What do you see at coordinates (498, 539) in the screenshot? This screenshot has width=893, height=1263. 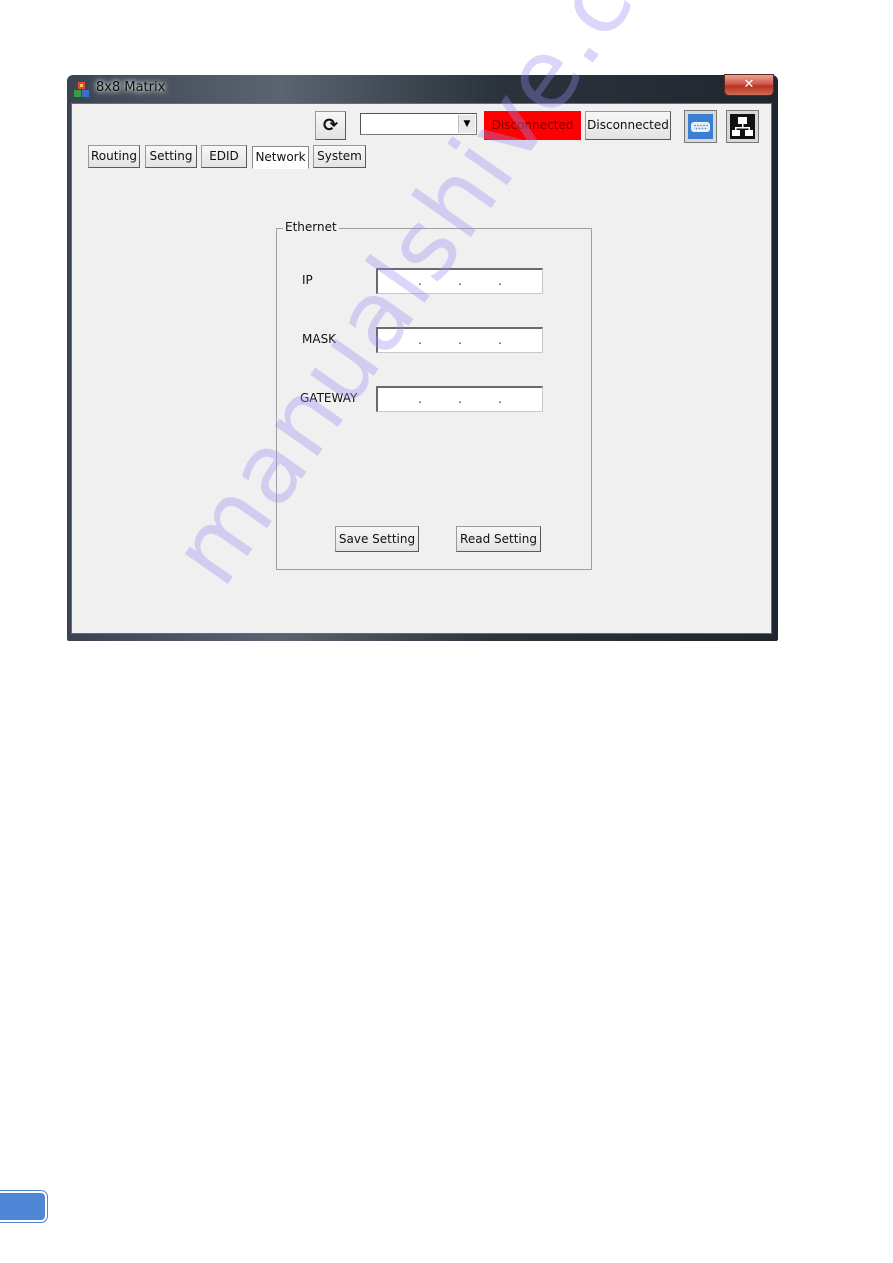 I see `read-setting-button: Read Setting` at bounding box center [498, 539].